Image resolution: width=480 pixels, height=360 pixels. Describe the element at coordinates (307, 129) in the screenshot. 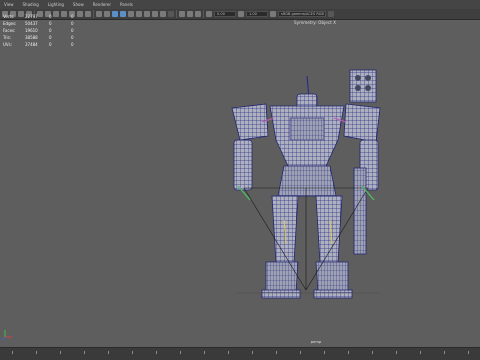

I see `chest-plate` at that location.